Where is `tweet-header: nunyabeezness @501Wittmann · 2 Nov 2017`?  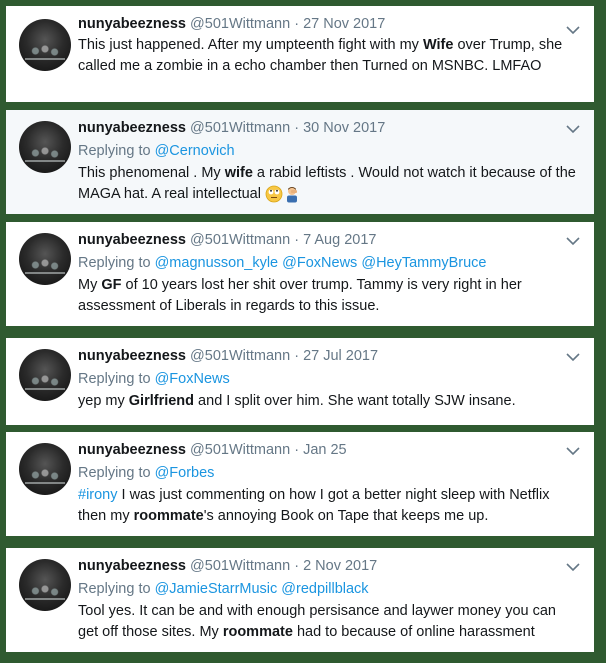
tweet-header: nunyabeezness @501Wittmann · 2 Nov 2017 is located at coordinates (228, 566).